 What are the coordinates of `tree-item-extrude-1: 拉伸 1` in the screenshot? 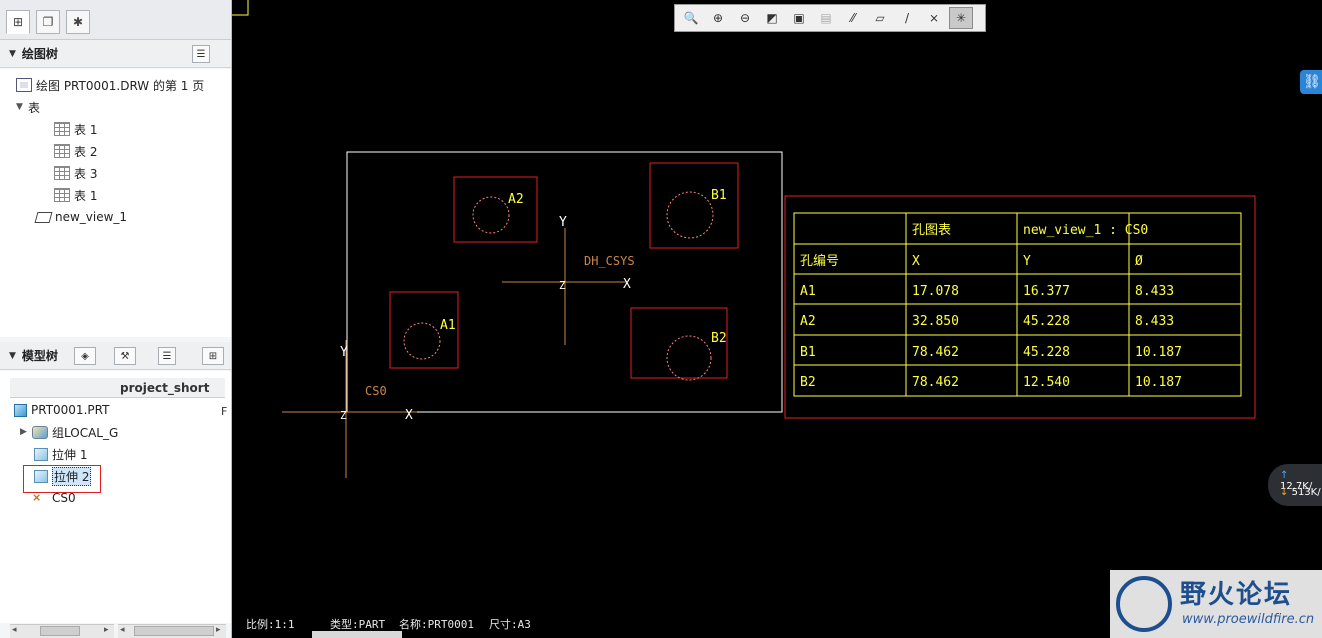 It's located at (60, 454).